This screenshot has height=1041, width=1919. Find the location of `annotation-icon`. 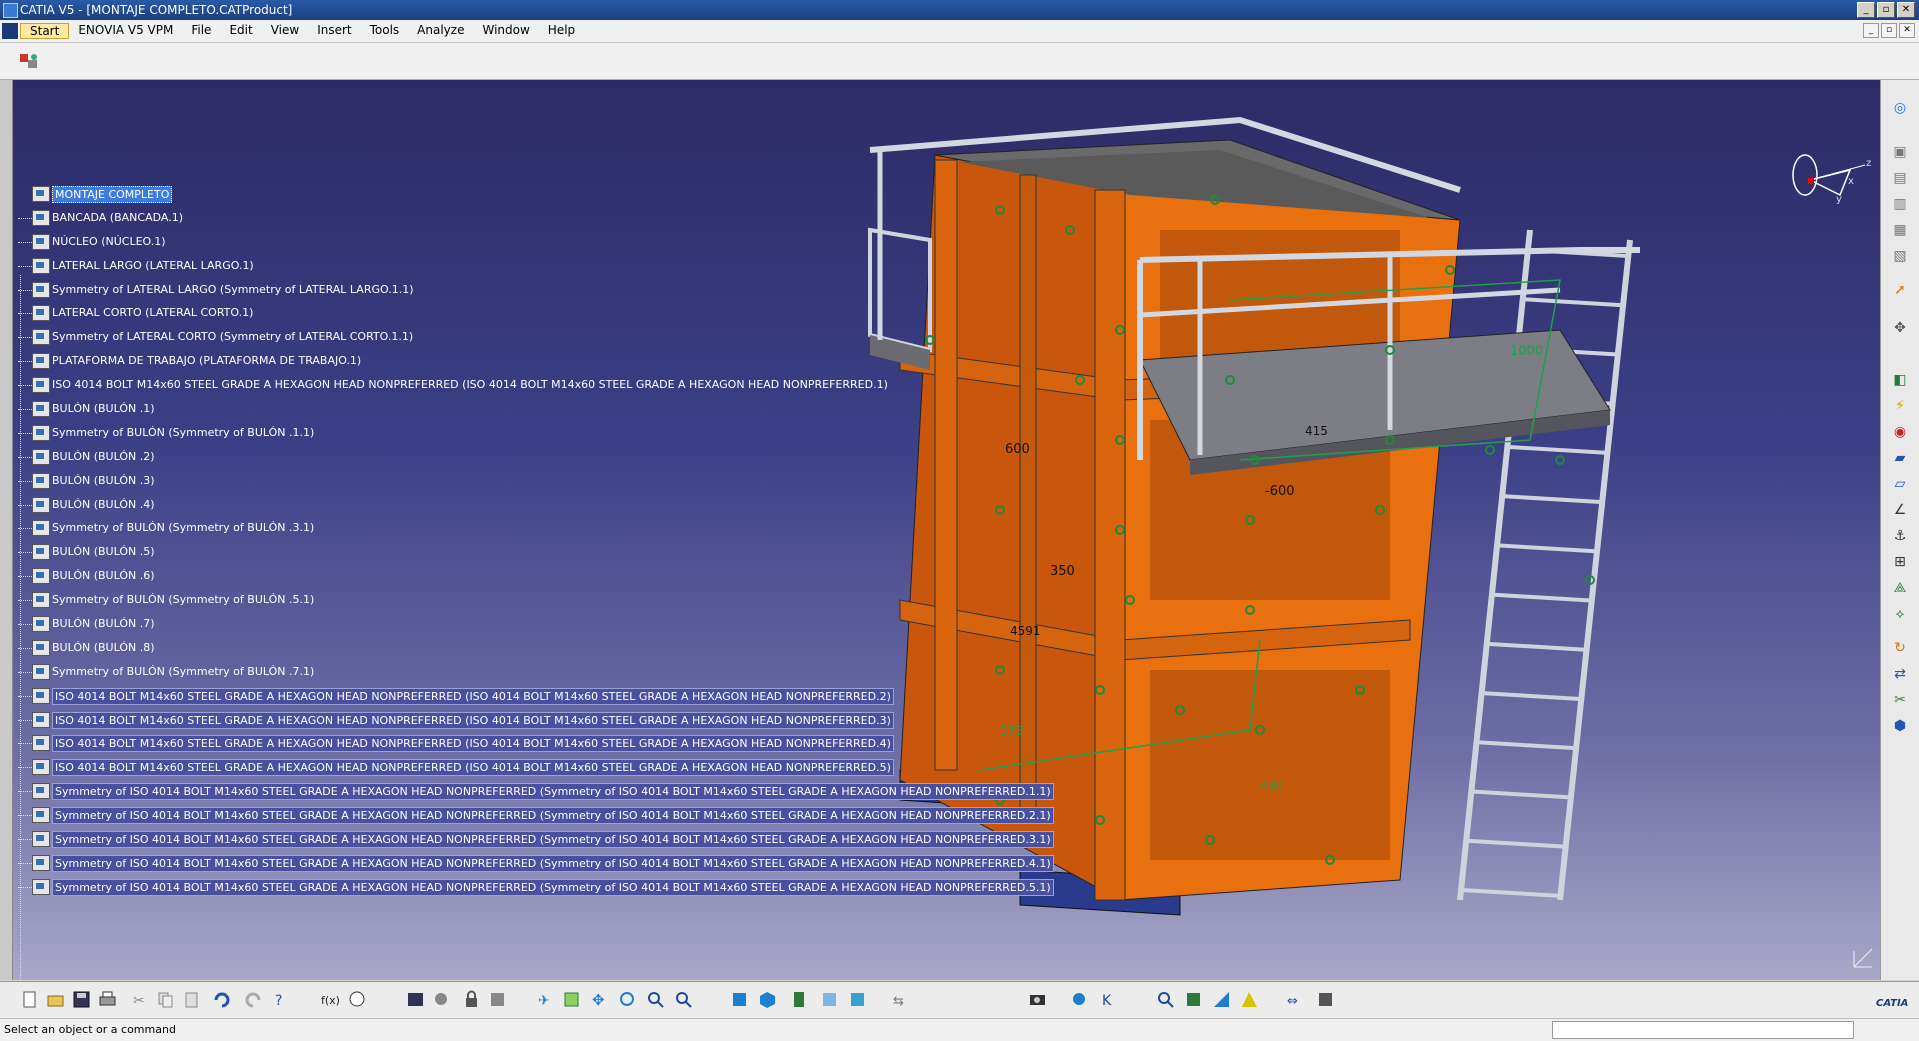

annotation-icon is located at coordinates (1221, 999).